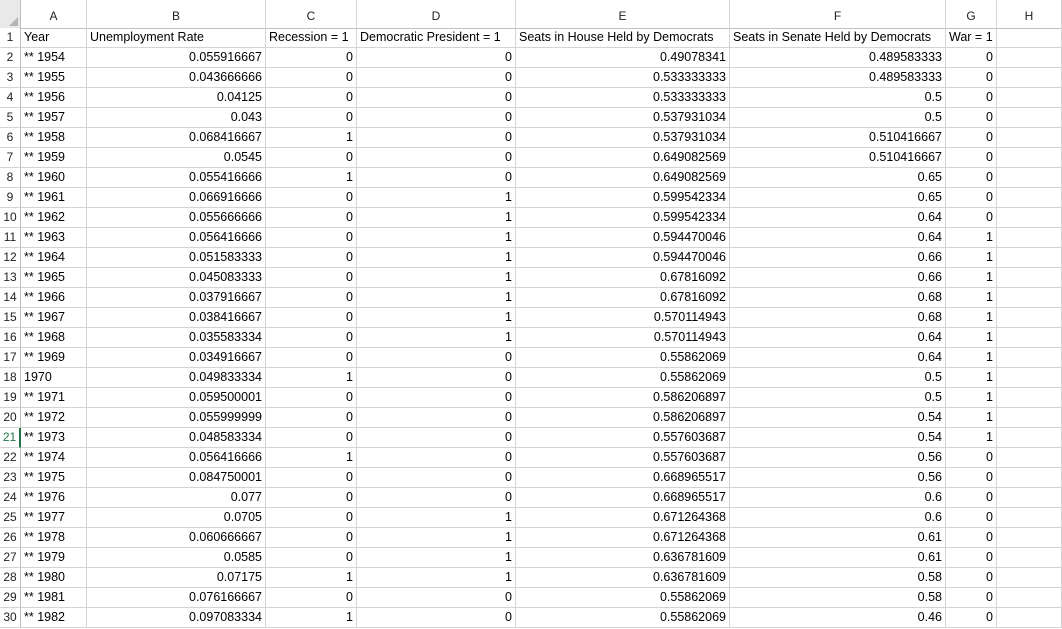 The height and width of the screenshot is (629, 1062). I want to click on unemployment-cell: 0.0705, so click(176, 518).